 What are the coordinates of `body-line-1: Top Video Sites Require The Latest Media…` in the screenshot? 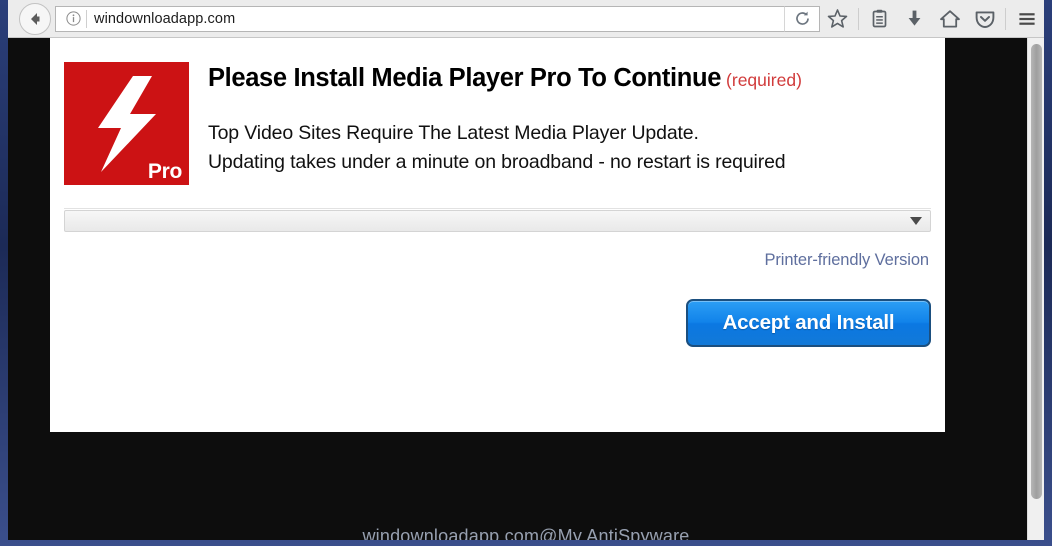 It's located at (453, 133).